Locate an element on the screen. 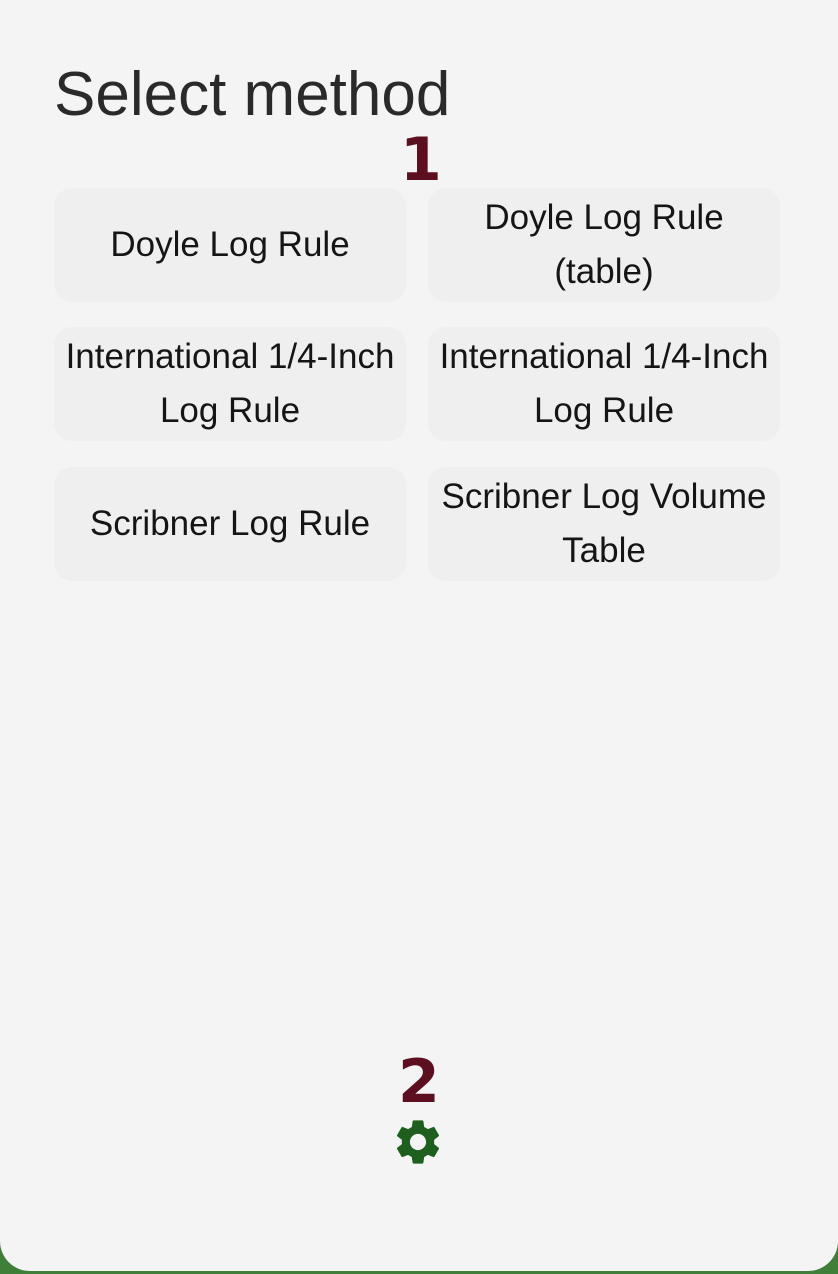 This screenshot has width=838, height=1274. page-title: Select method is located at coordinates (252, 94).